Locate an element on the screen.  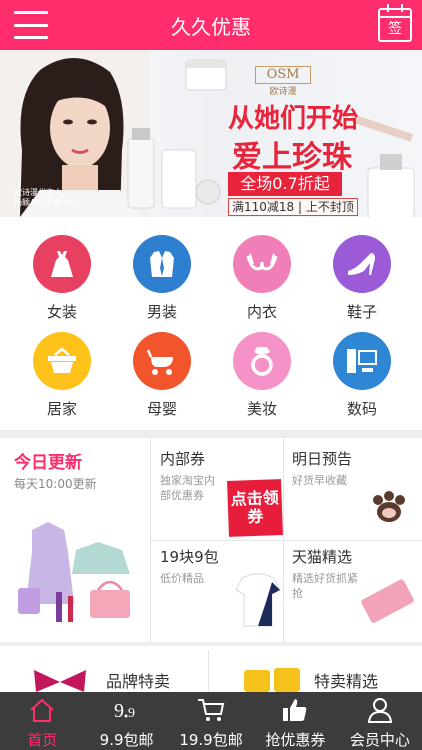
category-shoes: 鞋子 is located at coordinates (362, 285).